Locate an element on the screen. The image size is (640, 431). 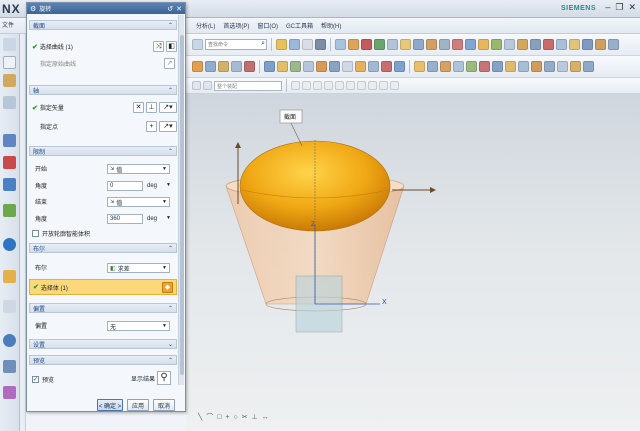
vector-icon: ⊥ is located at coordinates (151, 107).